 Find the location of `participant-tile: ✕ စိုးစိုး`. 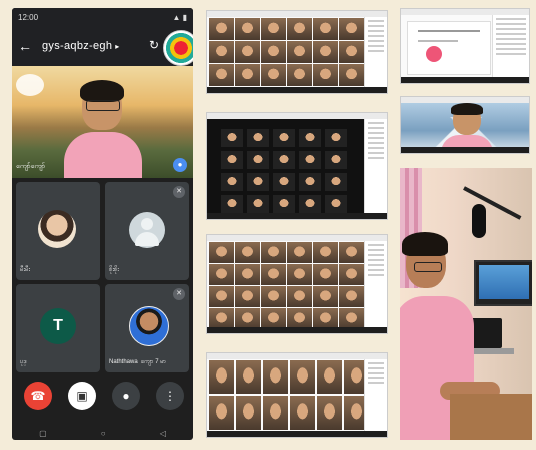

participant-tile: ✕ စိုးစိုး is located at coordinates (147, 231).